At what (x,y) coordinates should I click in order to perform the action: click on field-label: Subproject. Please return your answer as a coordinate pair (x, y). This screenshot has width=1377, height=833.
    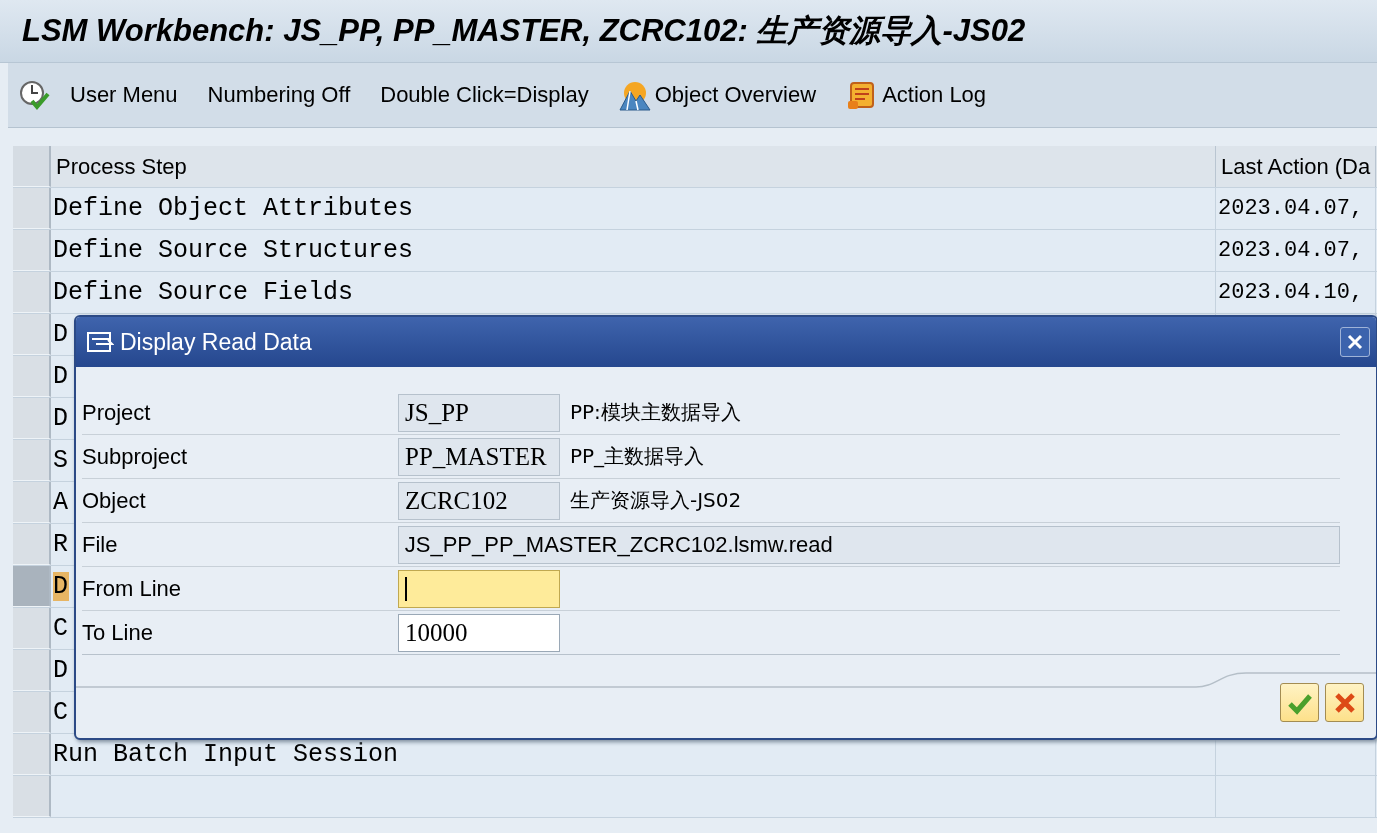
    Looking at the image, I should click on (135, 456).